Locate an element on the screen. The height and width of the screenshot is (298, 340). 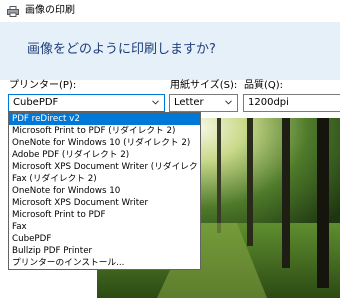
printer-option: Microsoft Print to PDF is located at coordinates (104, 215).